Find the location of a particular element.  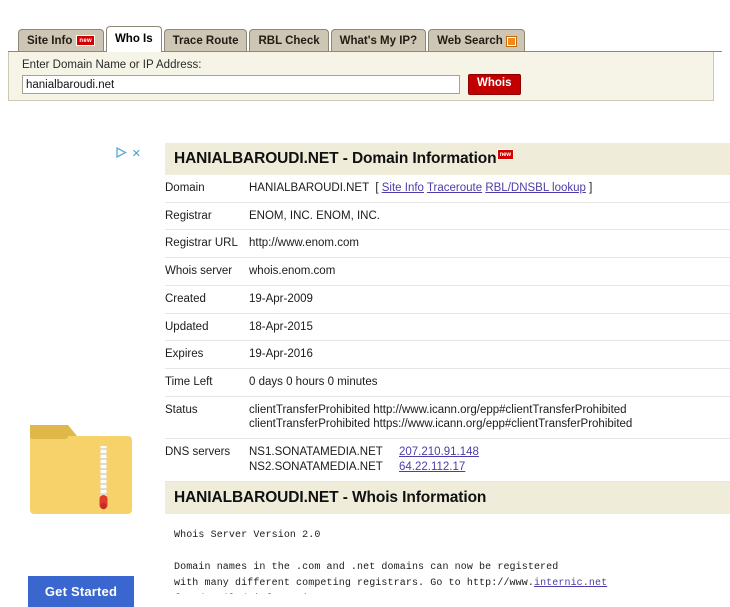

internic-link: internic.net is located at coordinates (570, 583).